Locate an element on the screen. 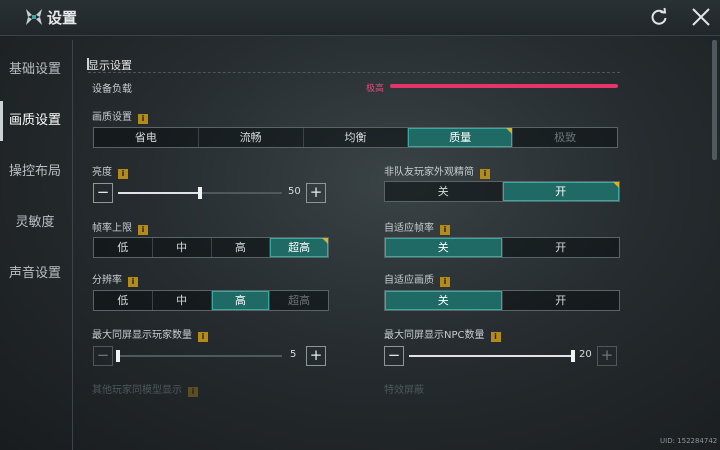 The image size is (720, 450). quality-option-power: 省电 is located at coordinates (146, 137).